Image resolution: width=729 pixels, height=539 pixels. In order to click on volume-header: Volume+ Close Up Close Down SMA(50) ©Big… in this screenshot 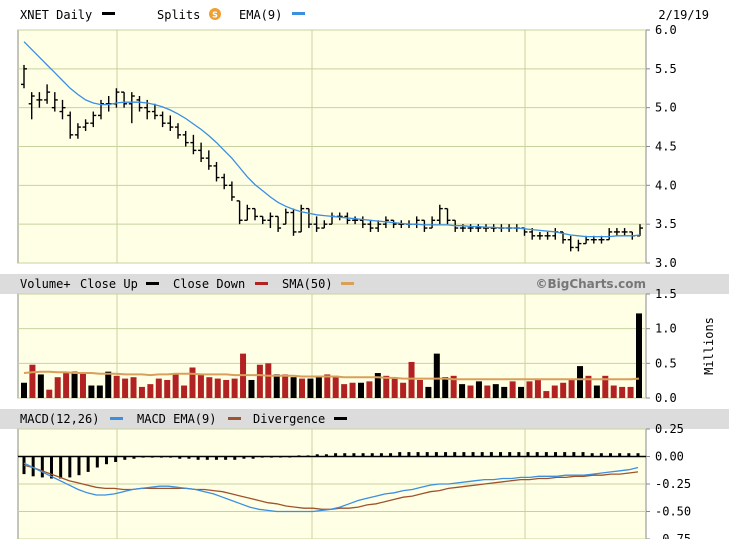, I will do `click(364, 284)`.